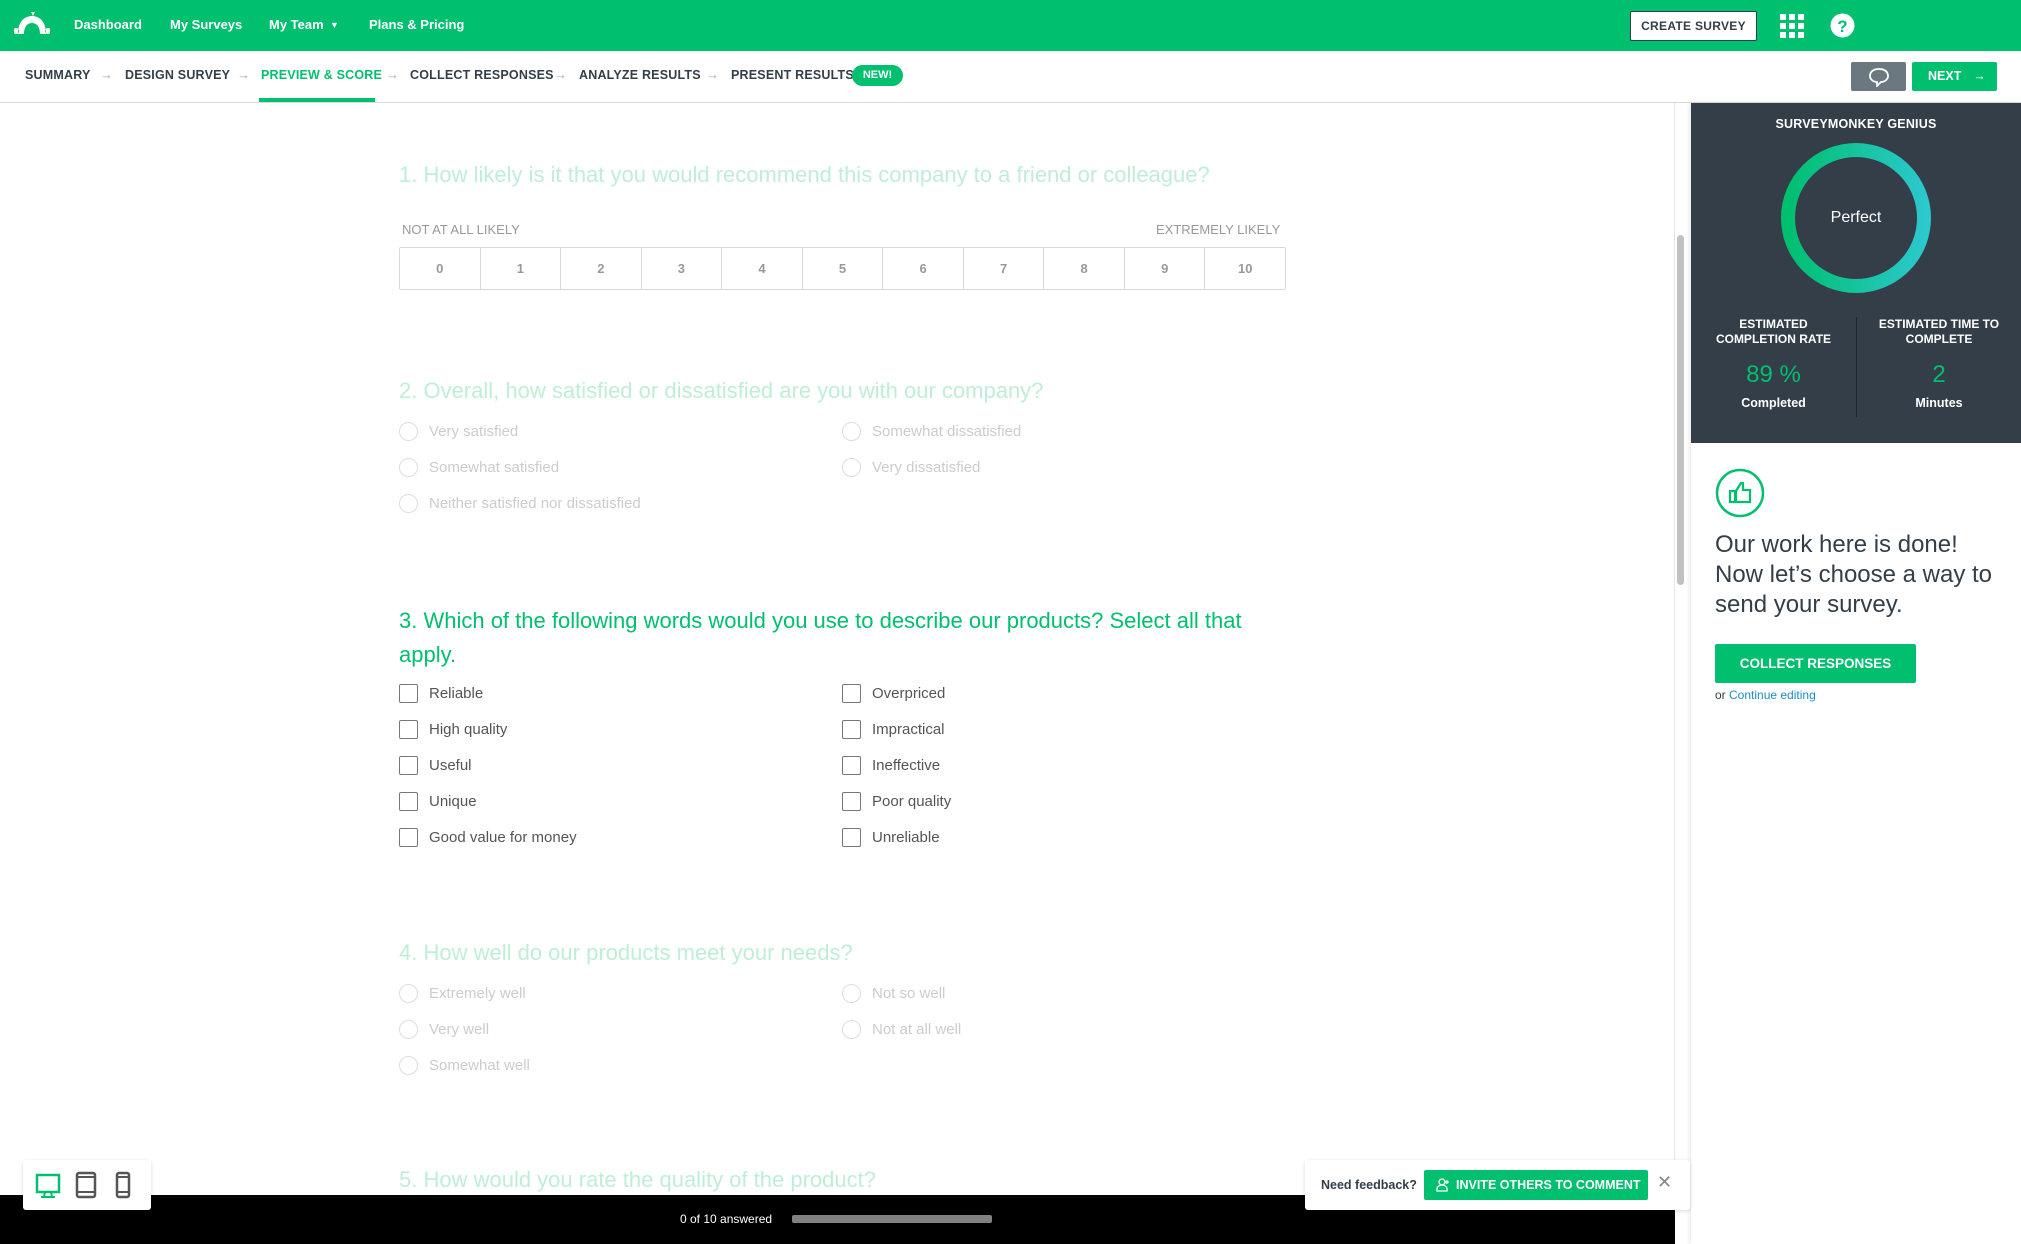  Describe the element at coordinates (123, 1185) in the screenshot. I see `mobile-icon` at that location.